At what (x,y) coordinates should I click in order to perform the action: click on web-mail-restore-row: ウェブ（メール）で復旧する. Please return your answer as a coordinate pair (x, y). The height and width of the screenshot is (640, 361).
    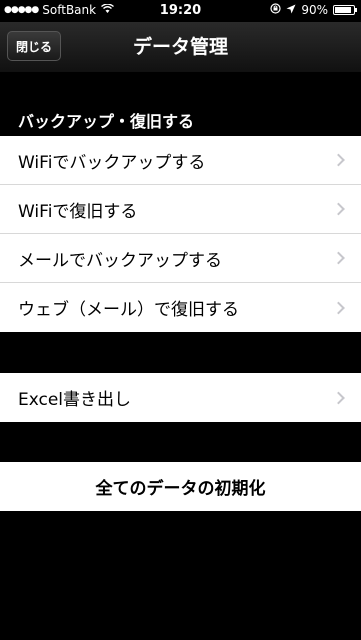
    Looking at the image, I should click on (180, 307).